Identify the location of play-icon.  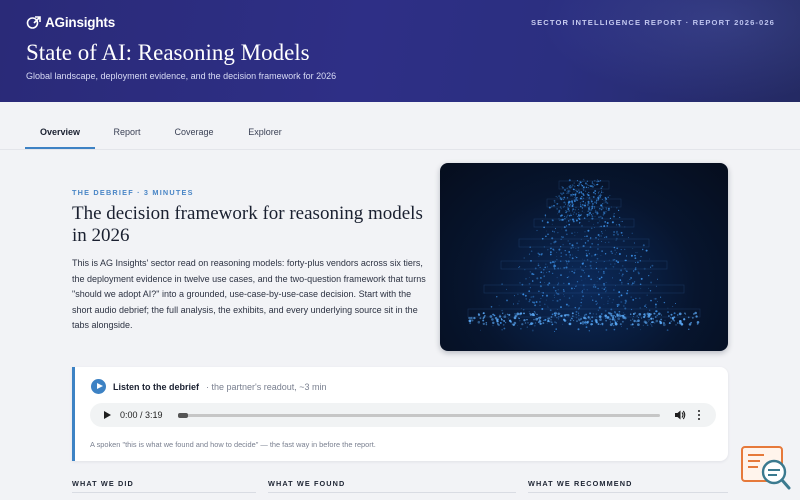
(98, 386).